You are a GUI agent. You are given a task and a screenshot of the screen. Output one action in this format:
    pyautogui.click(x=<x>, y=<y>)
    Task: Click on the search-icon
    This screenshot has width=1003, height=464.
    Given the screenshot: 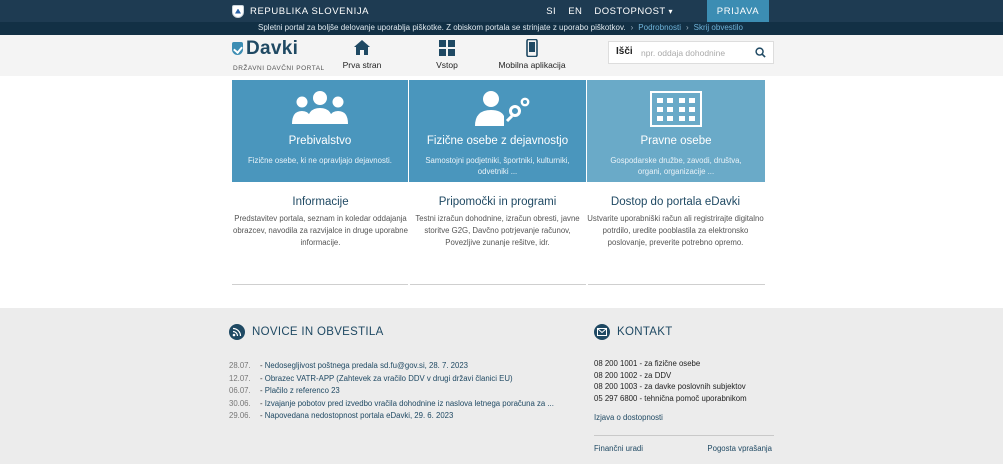 What is the action you would take?
    pyautogui.click(x=760, y=52)
    